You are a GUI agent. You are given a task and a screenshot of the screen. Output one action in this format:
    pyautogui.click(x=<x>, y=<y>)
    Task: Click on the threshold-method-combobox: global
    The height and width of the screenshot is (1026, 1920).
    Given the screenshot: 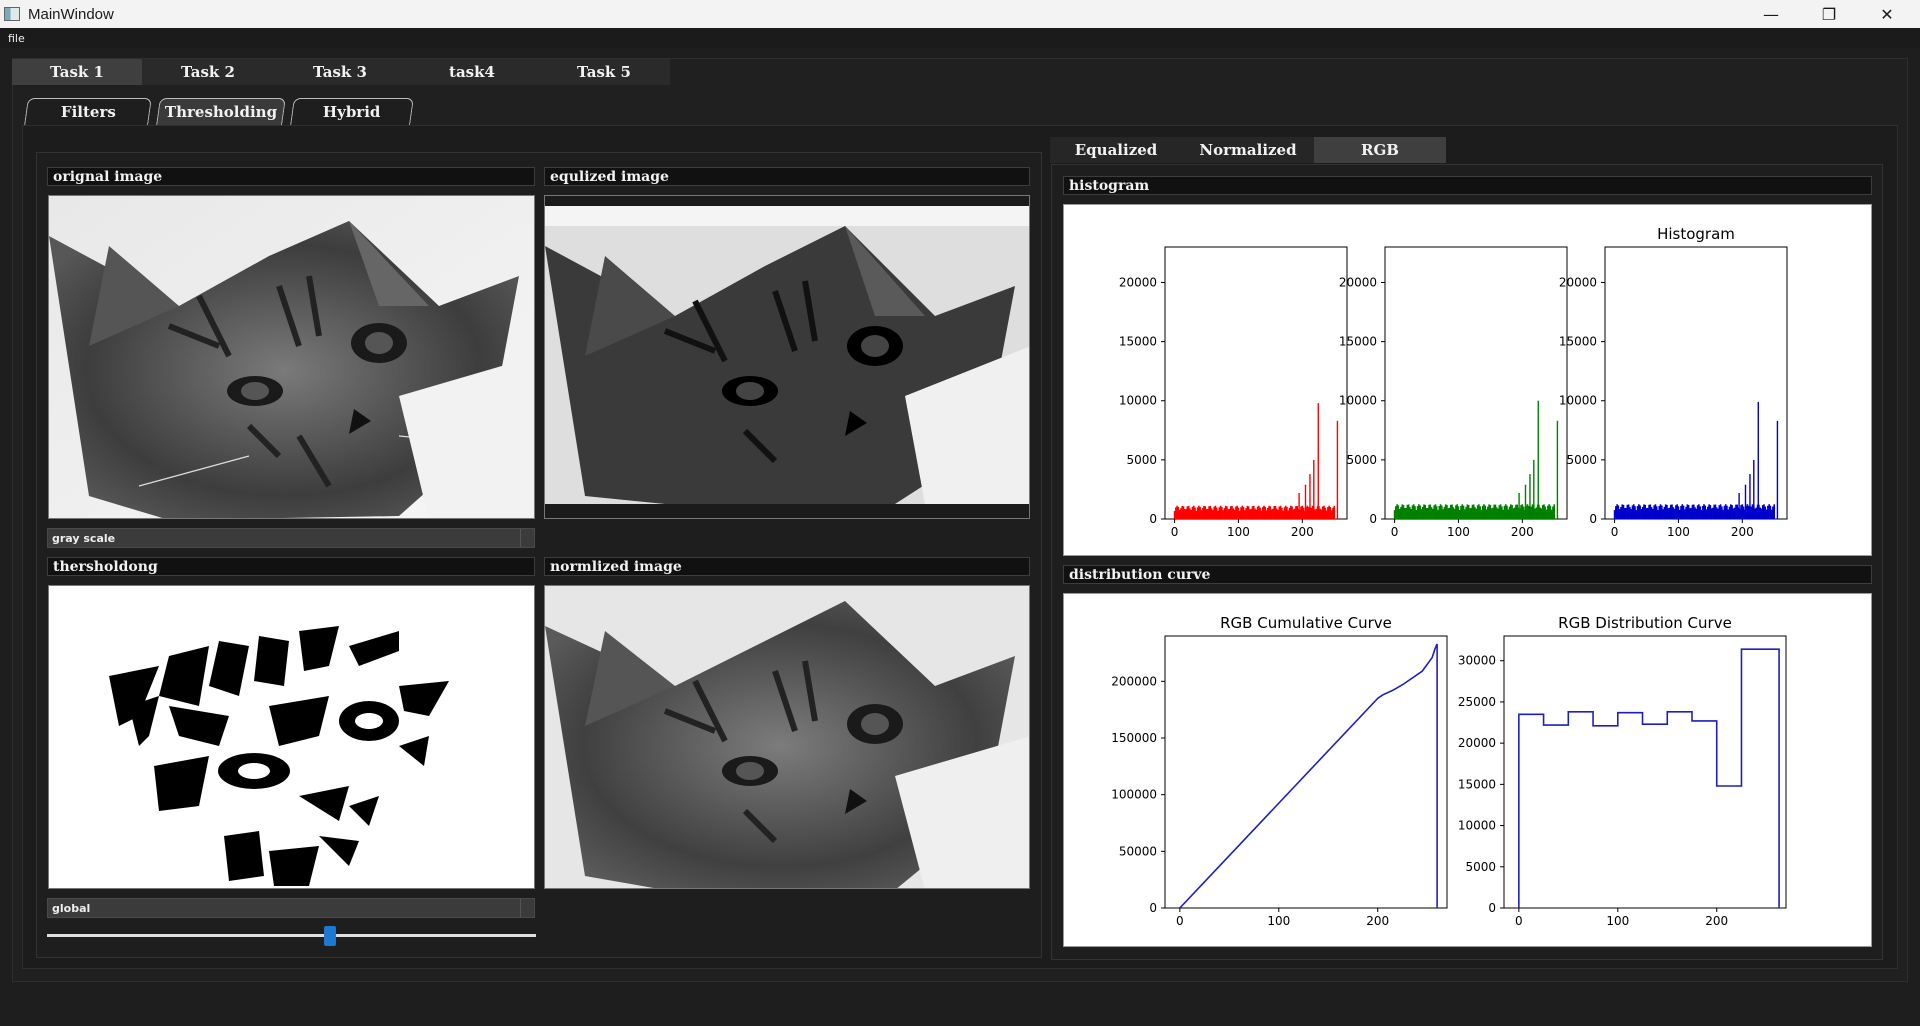 What is the action you would take?
    pyautogui.click(x=291, y=908)
    